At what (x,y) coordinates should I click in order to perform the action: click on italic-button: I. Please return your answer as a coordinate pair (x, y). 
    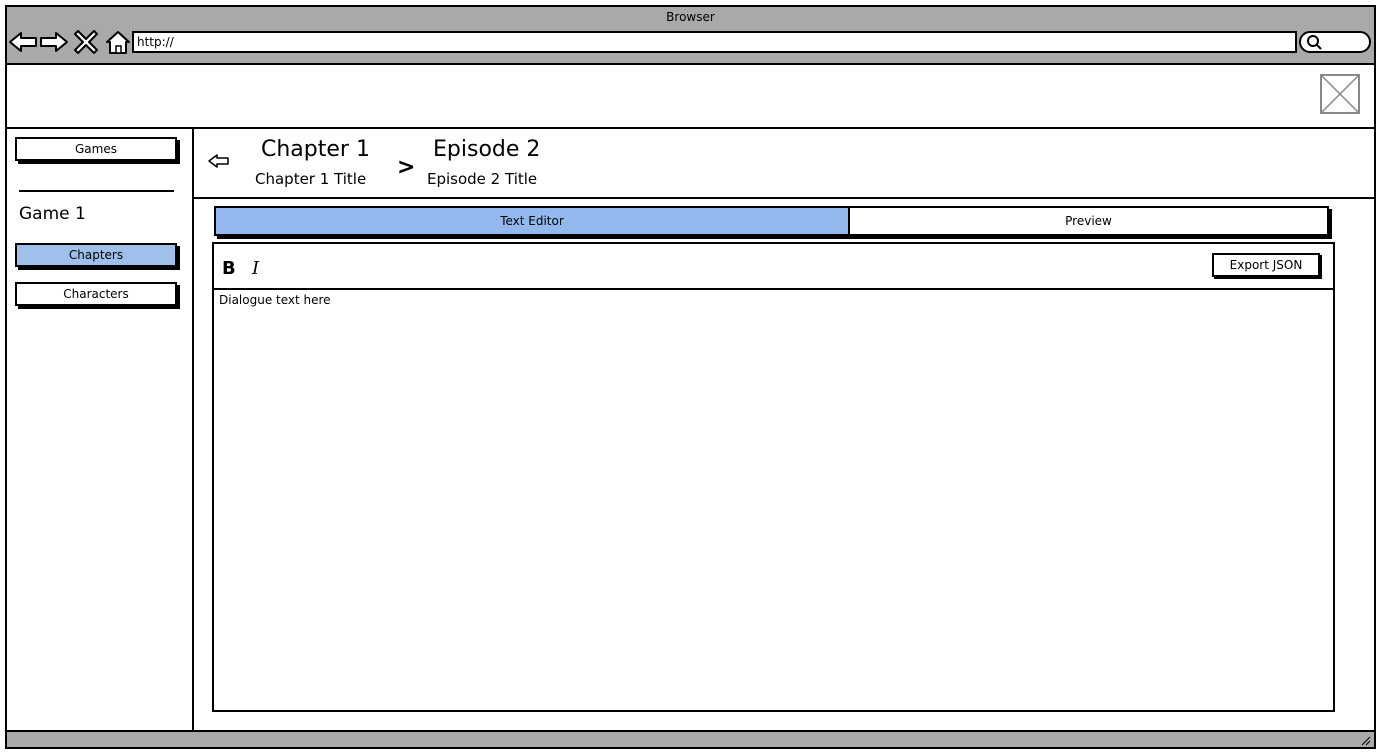
    Looking at the image, I should click on (255, 268).